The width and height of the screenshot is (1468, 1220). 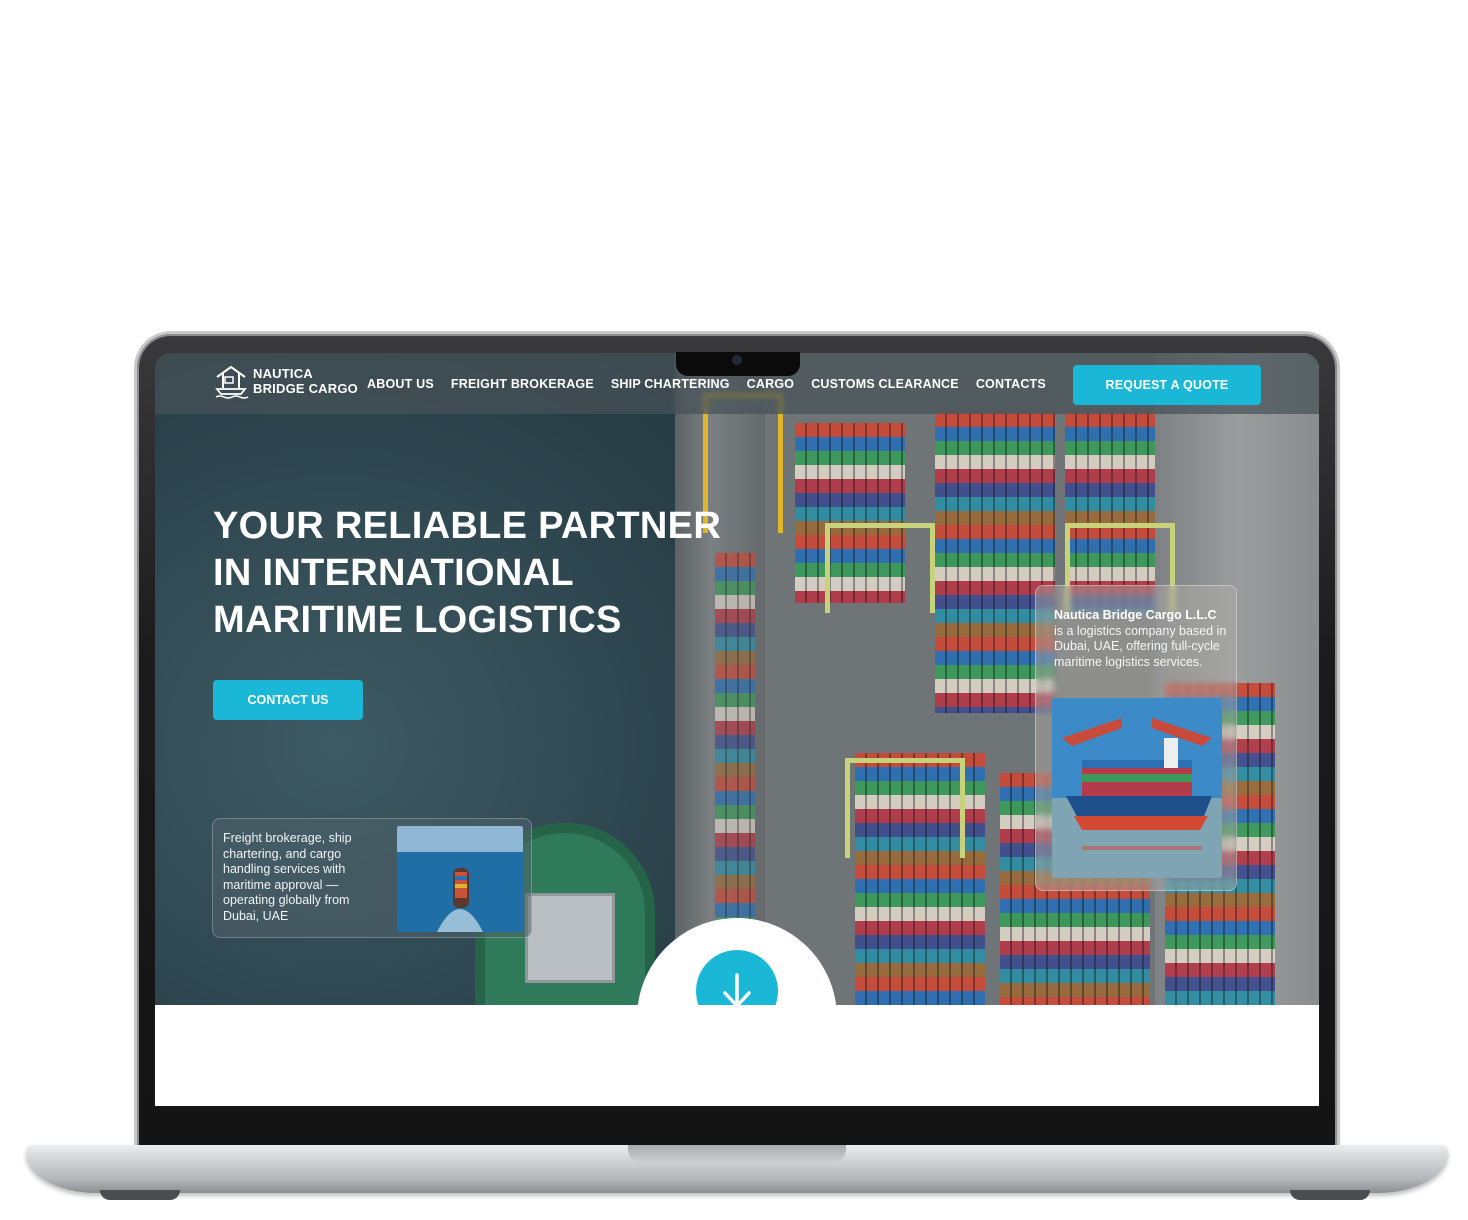 I want to click on logo-text: NAUTICA BRIDGE CARGO, so click(x=305, y=381).